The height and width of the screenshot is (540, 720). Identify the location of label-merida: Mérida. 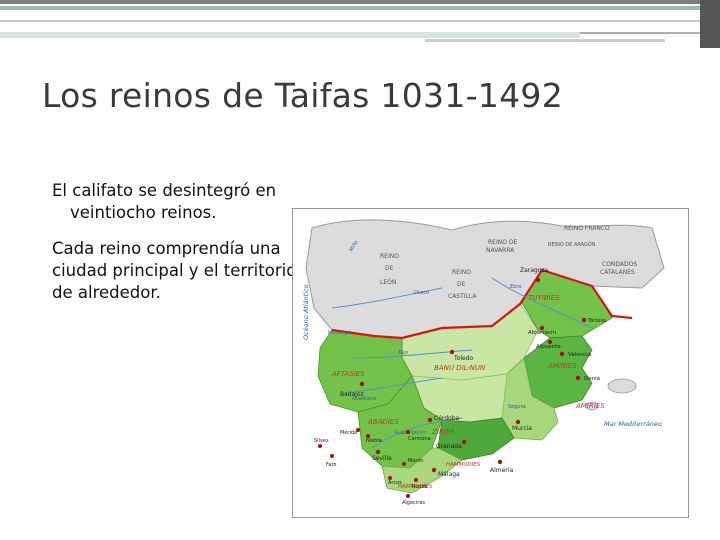
(348, 432).